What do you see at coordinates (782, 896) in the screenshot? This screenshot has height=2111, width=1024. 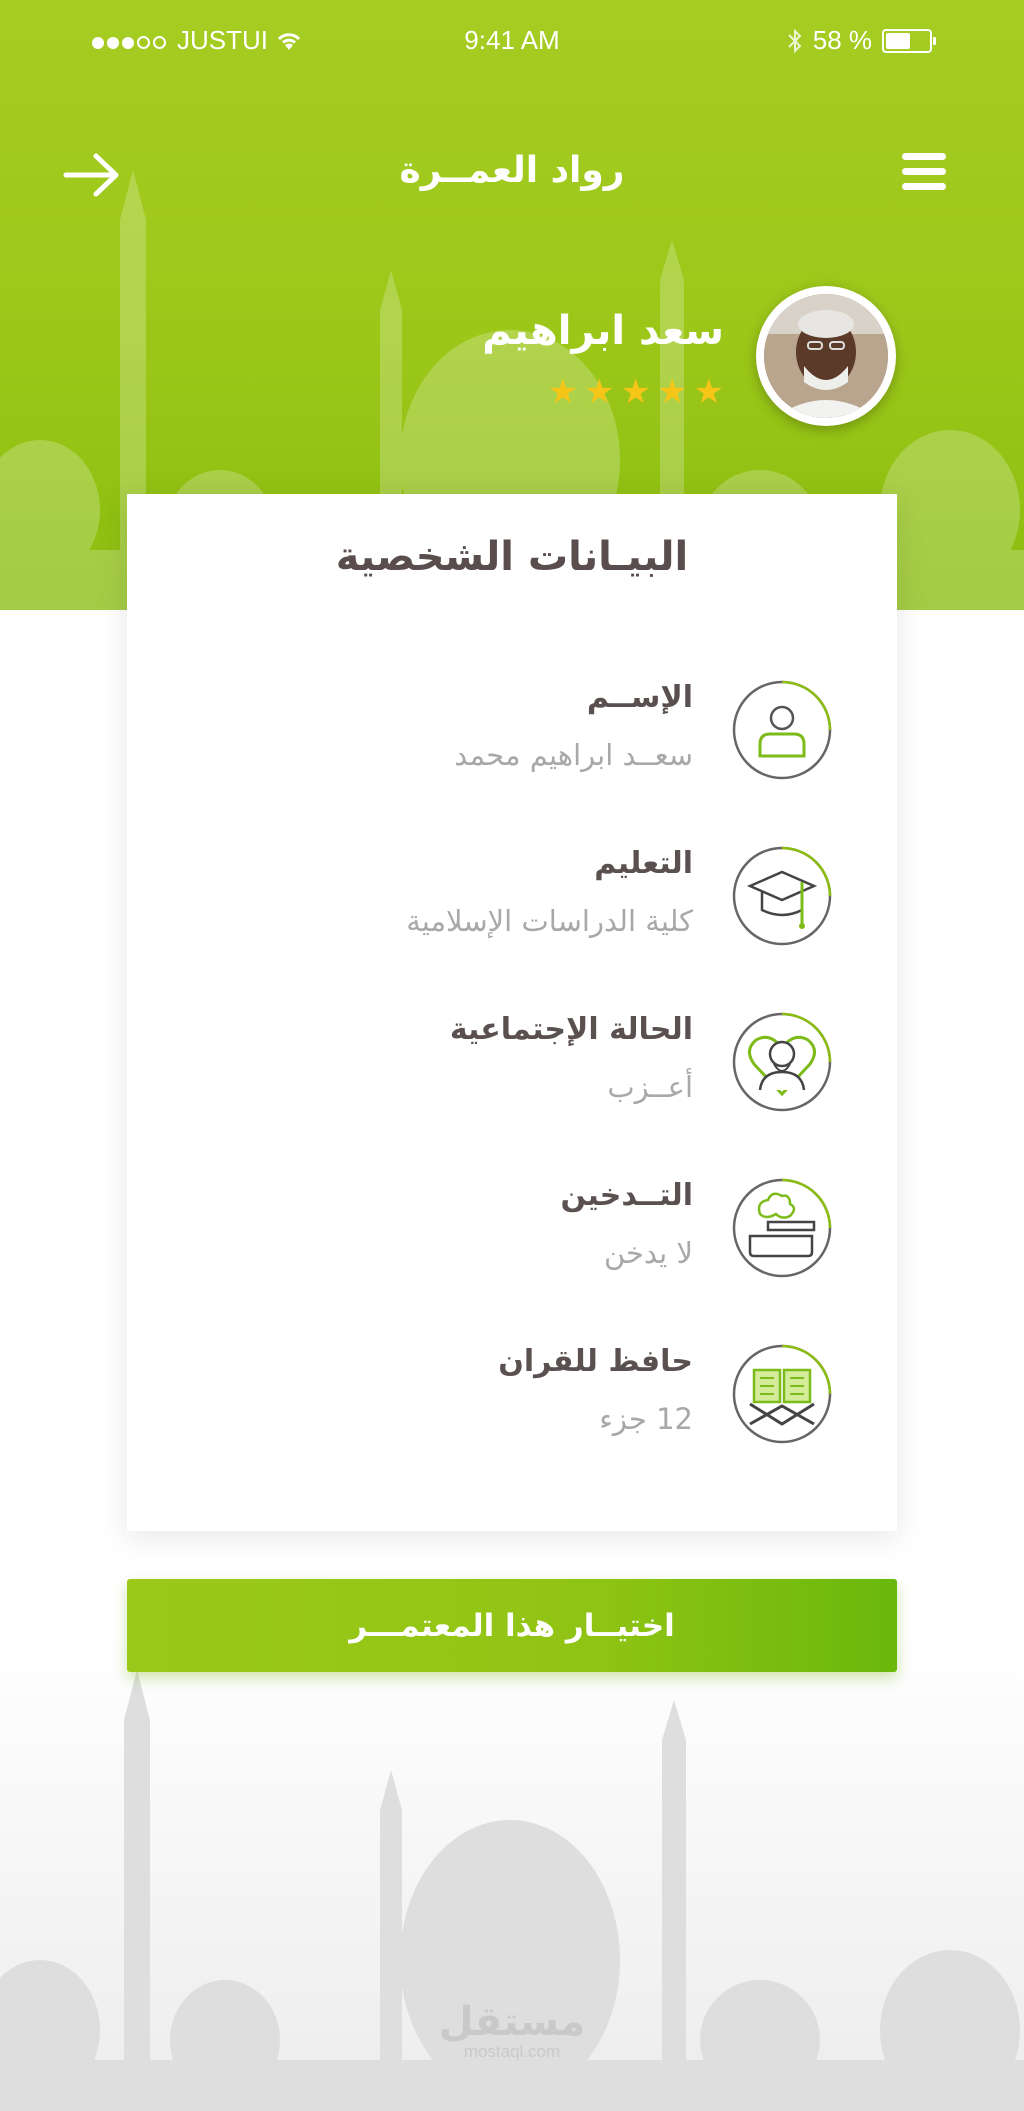 I see `graduation-cap-icon` at bounding box center [782, 896].